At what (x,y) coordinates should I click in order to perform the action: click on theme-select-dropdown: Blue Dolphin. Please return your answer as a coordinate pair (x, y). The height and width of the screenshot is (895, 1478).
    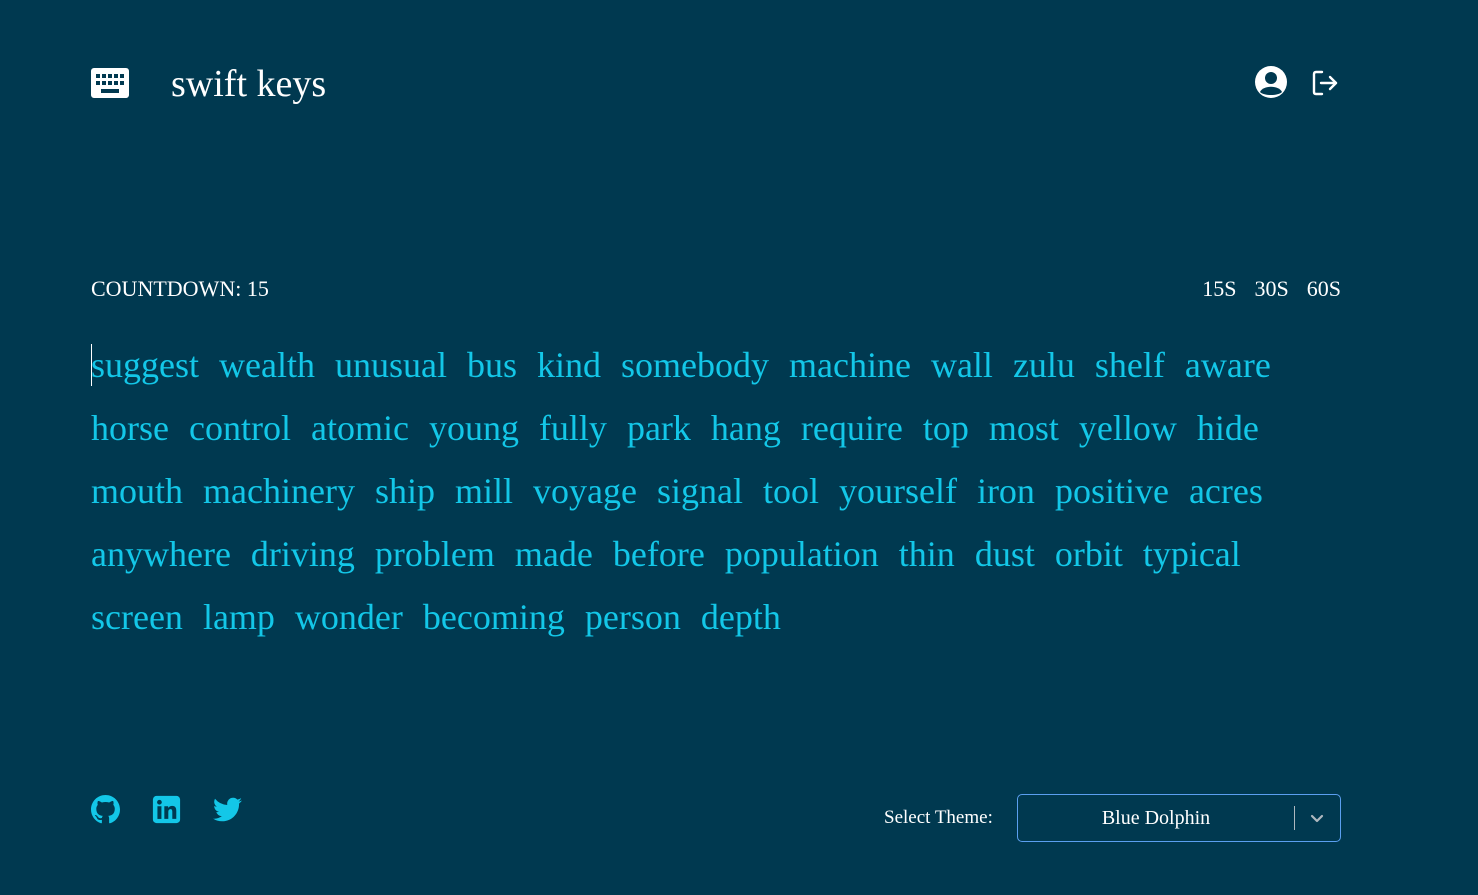
    Looking at the image, I should click on (1179, 818).